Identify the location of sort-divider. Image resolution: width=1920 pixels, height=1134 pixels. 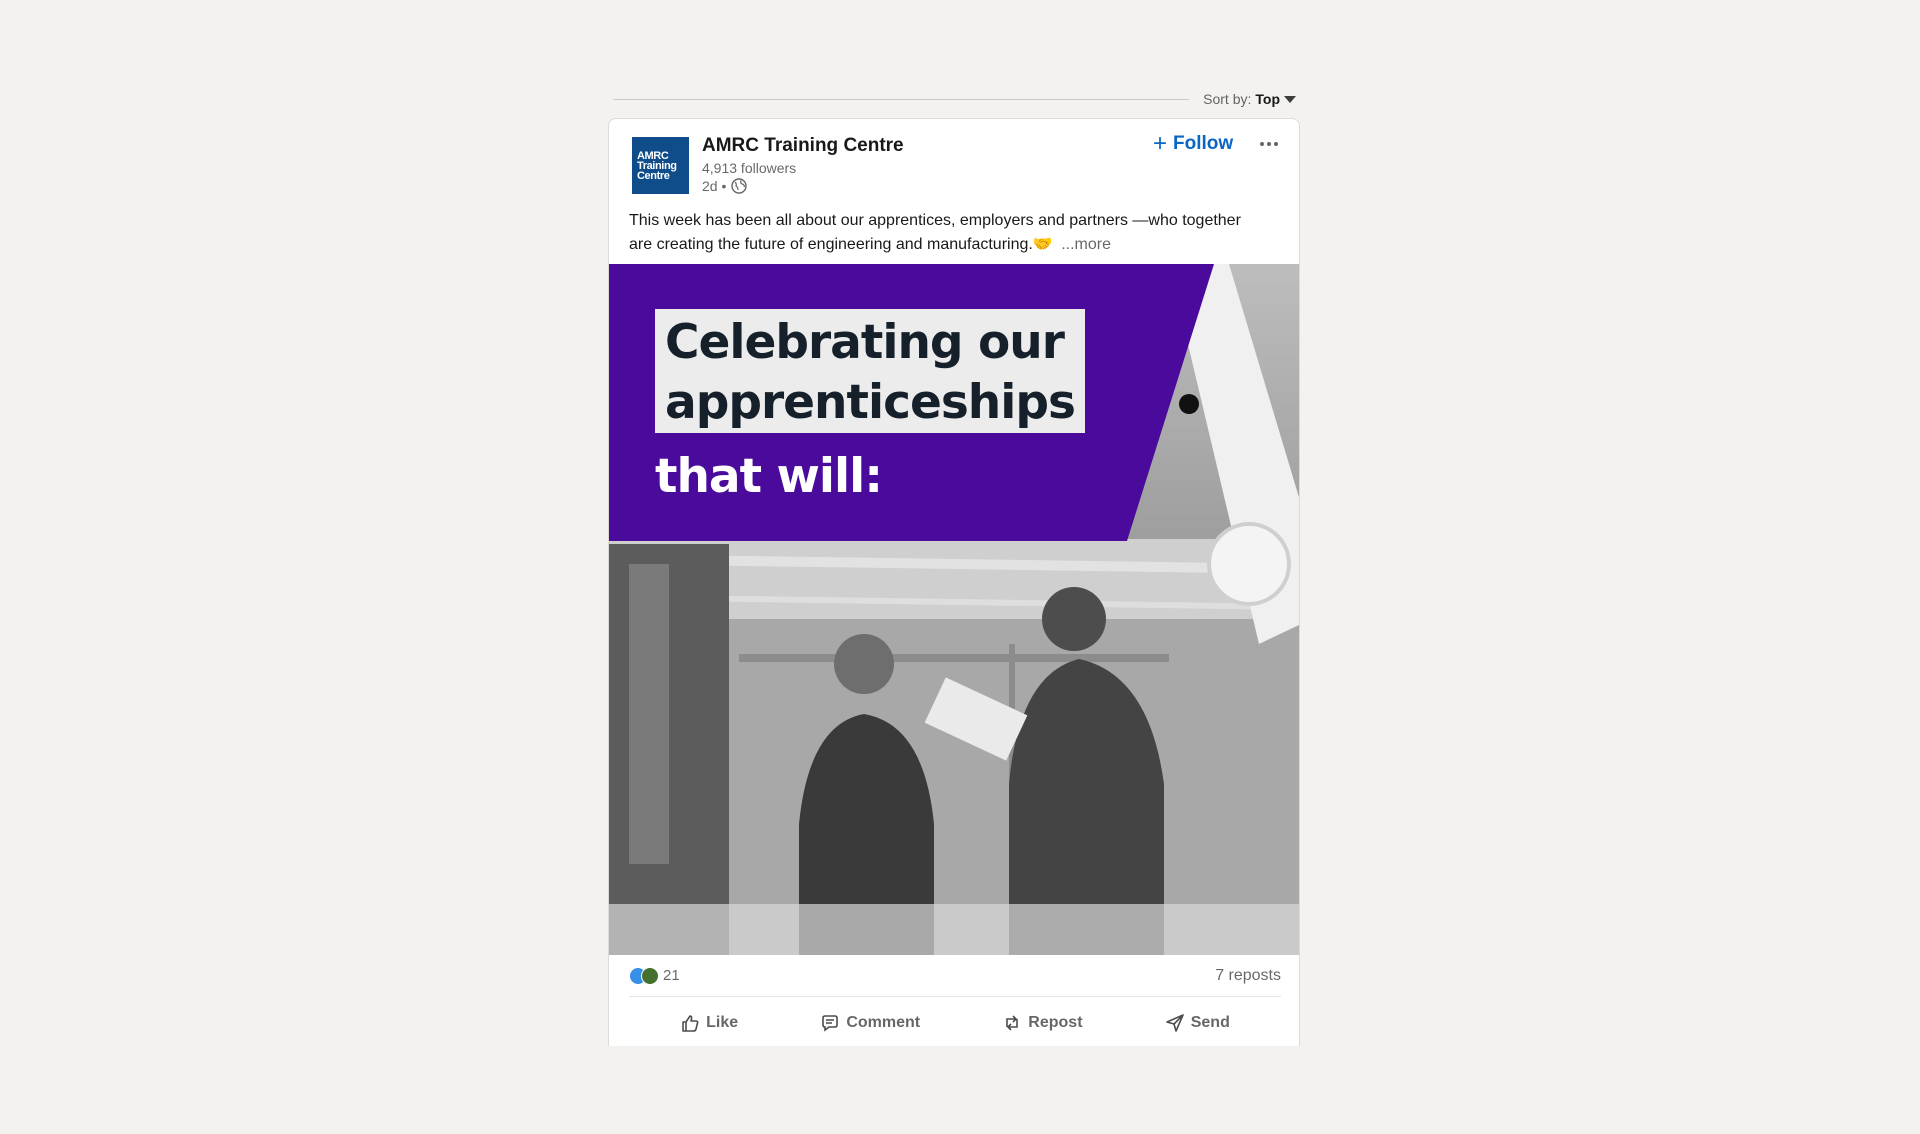
(901, 99).